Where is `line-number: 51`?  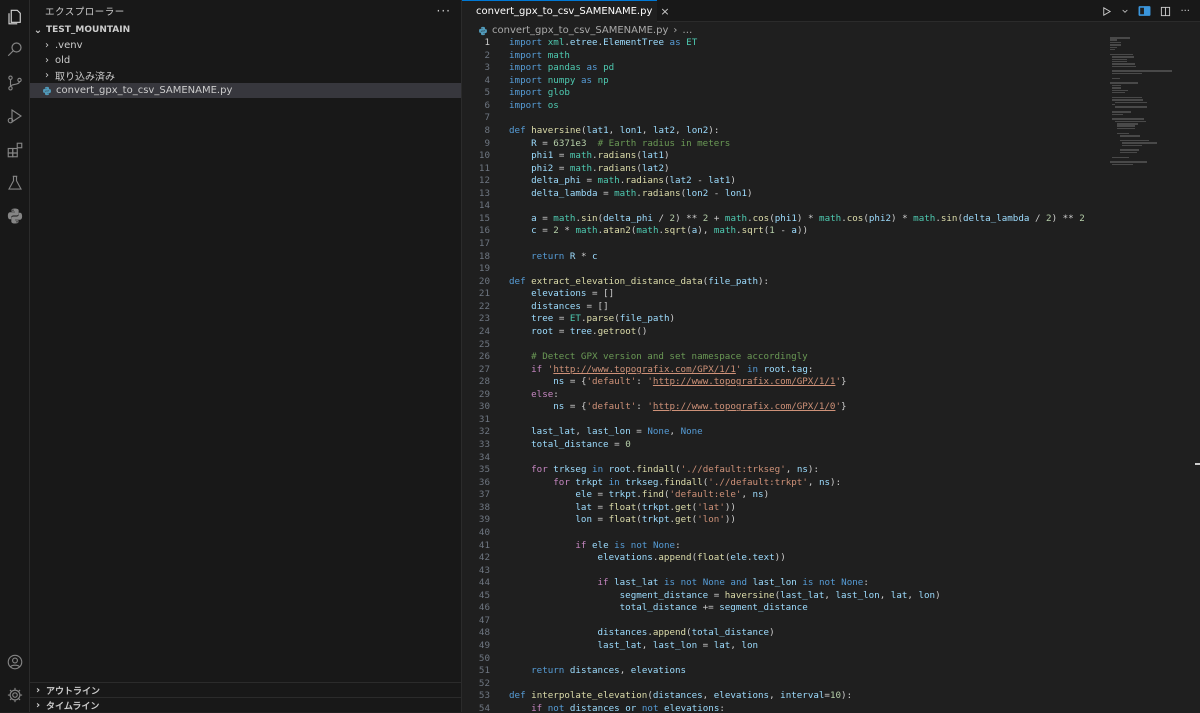 line-number: 51 is located at coordinates (484, 671).